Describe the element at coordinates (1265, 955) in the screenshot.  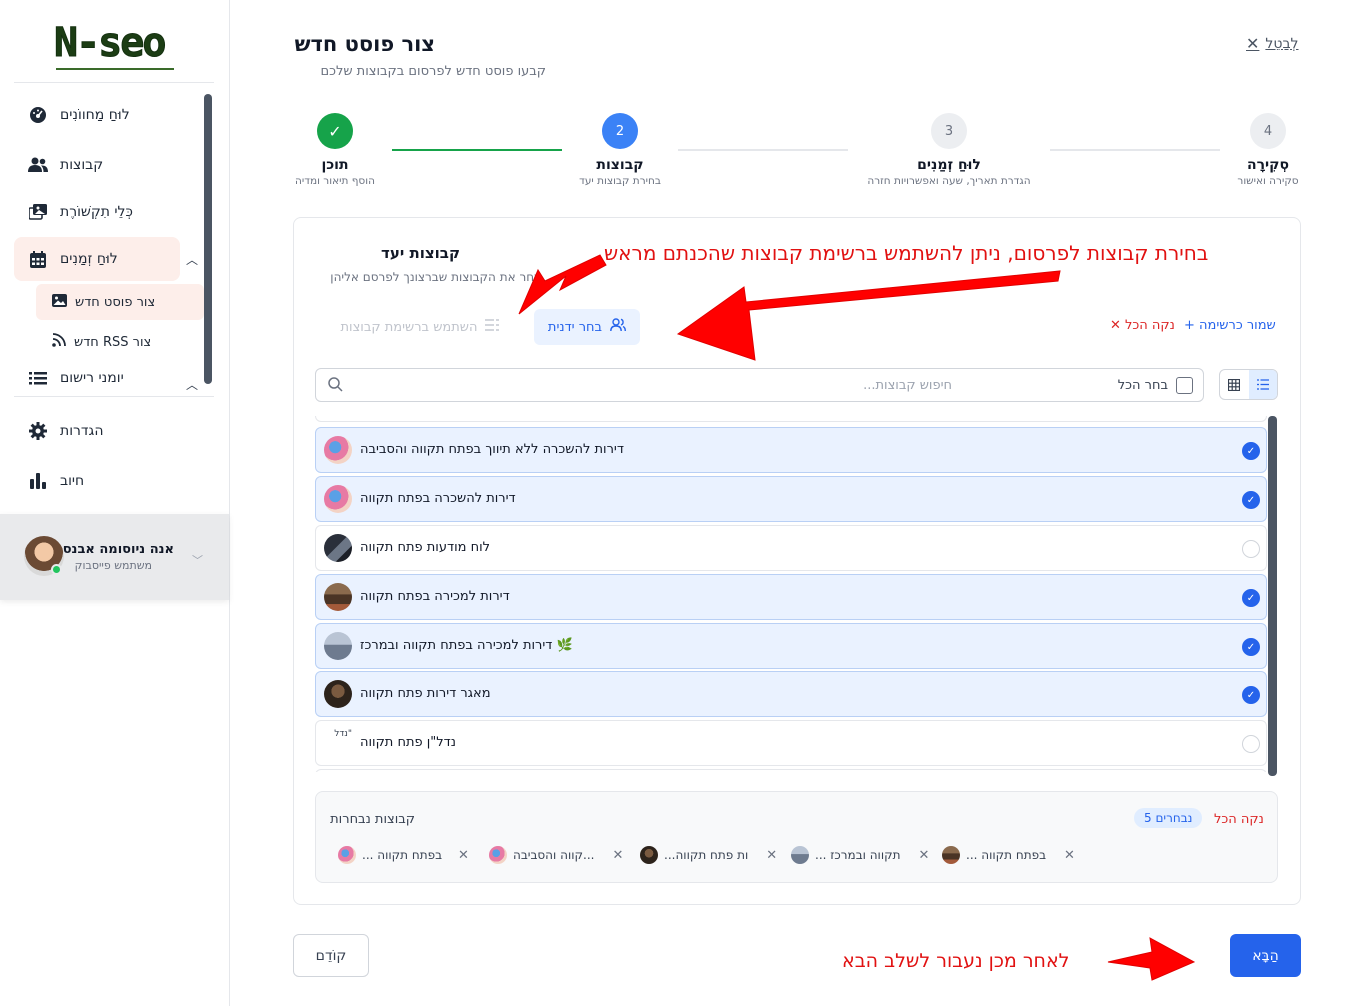
I see `next-button: הַבָּא` at that location.